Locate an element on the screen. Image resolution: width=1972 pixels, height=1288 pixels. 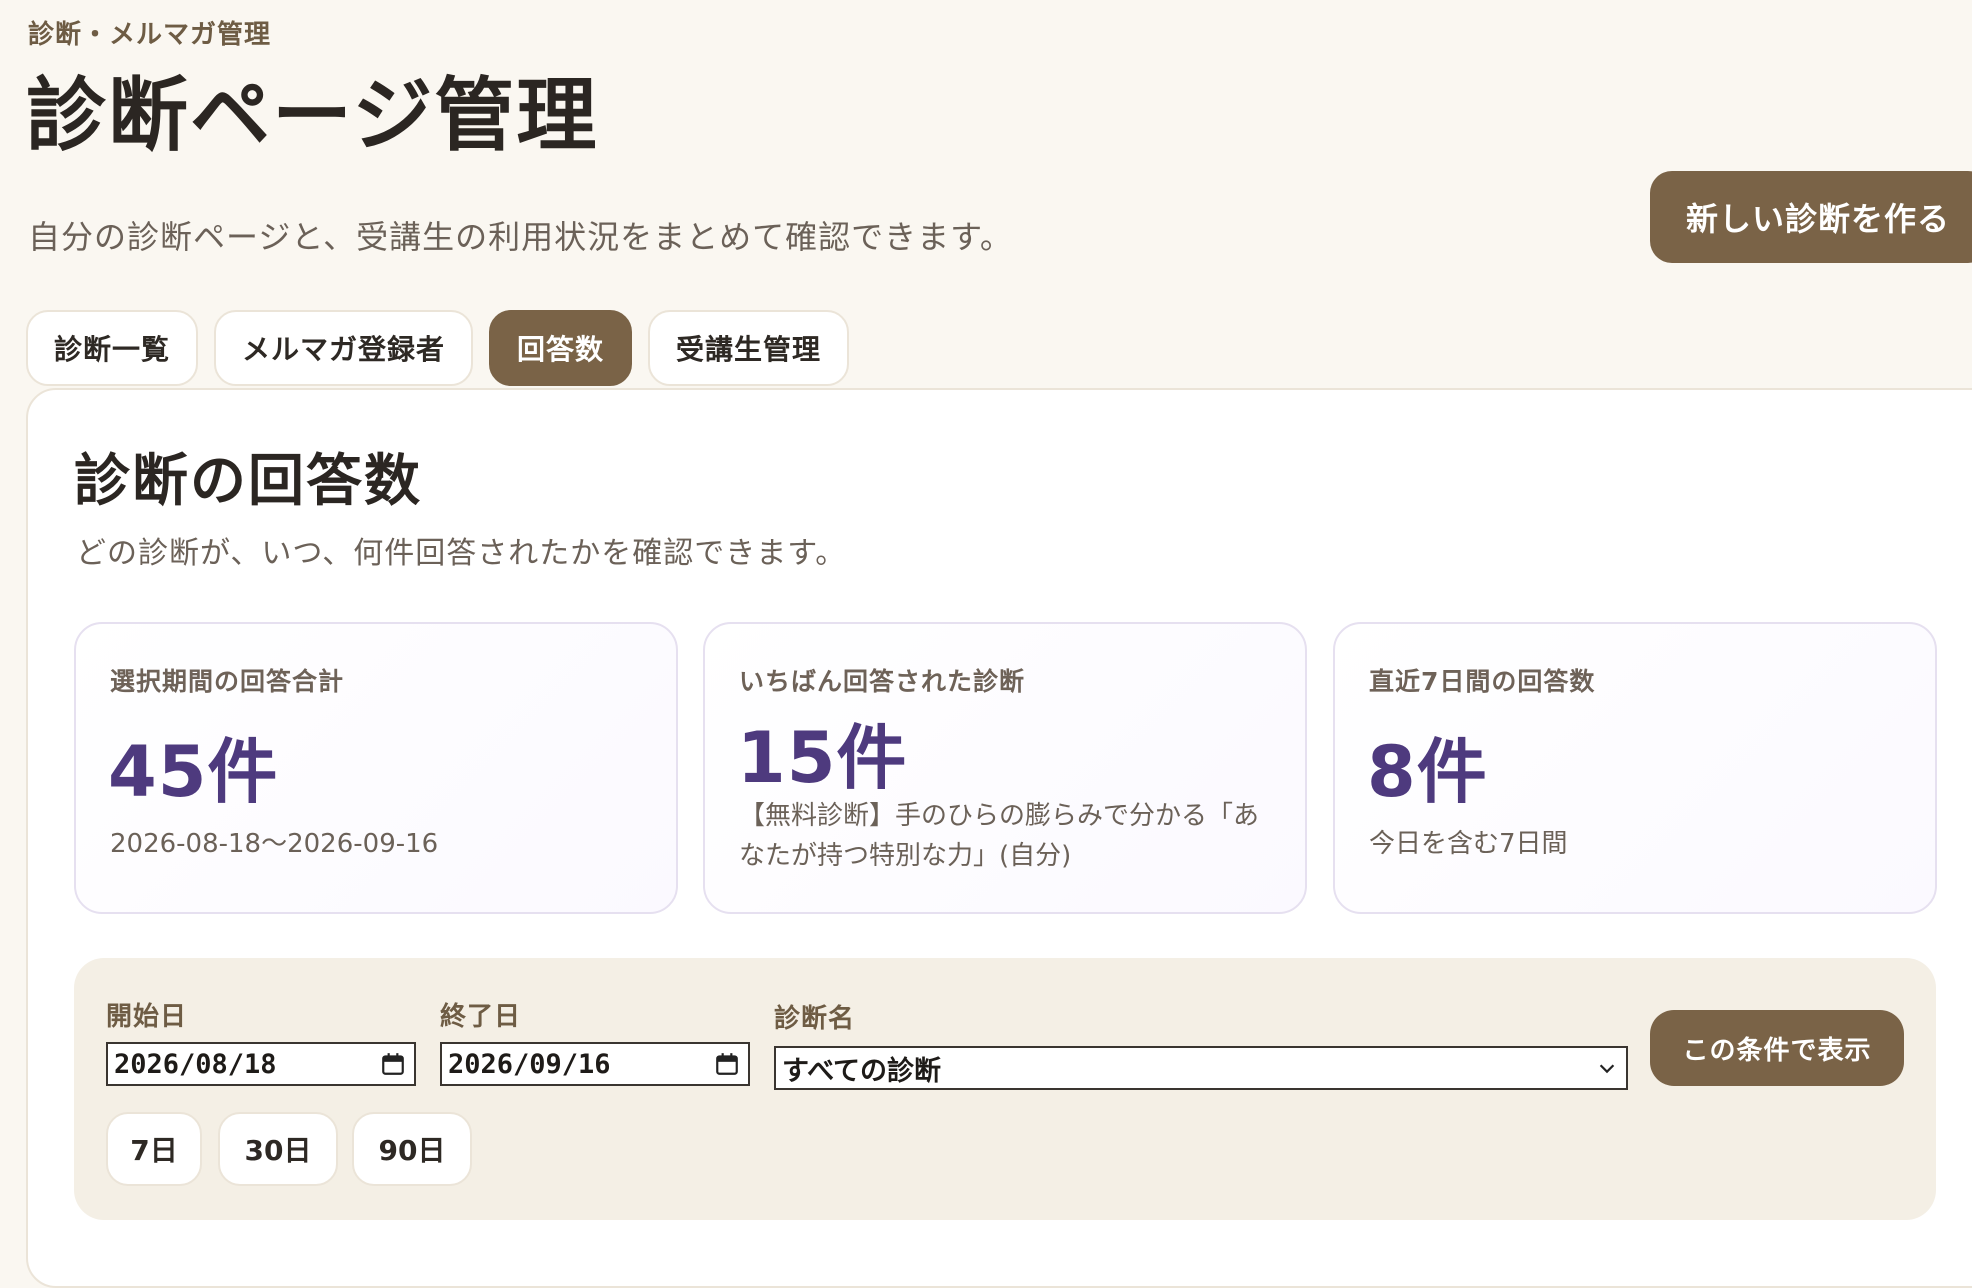
start-date-input: 2026/08/18 is located at coordinates (261, 1064).